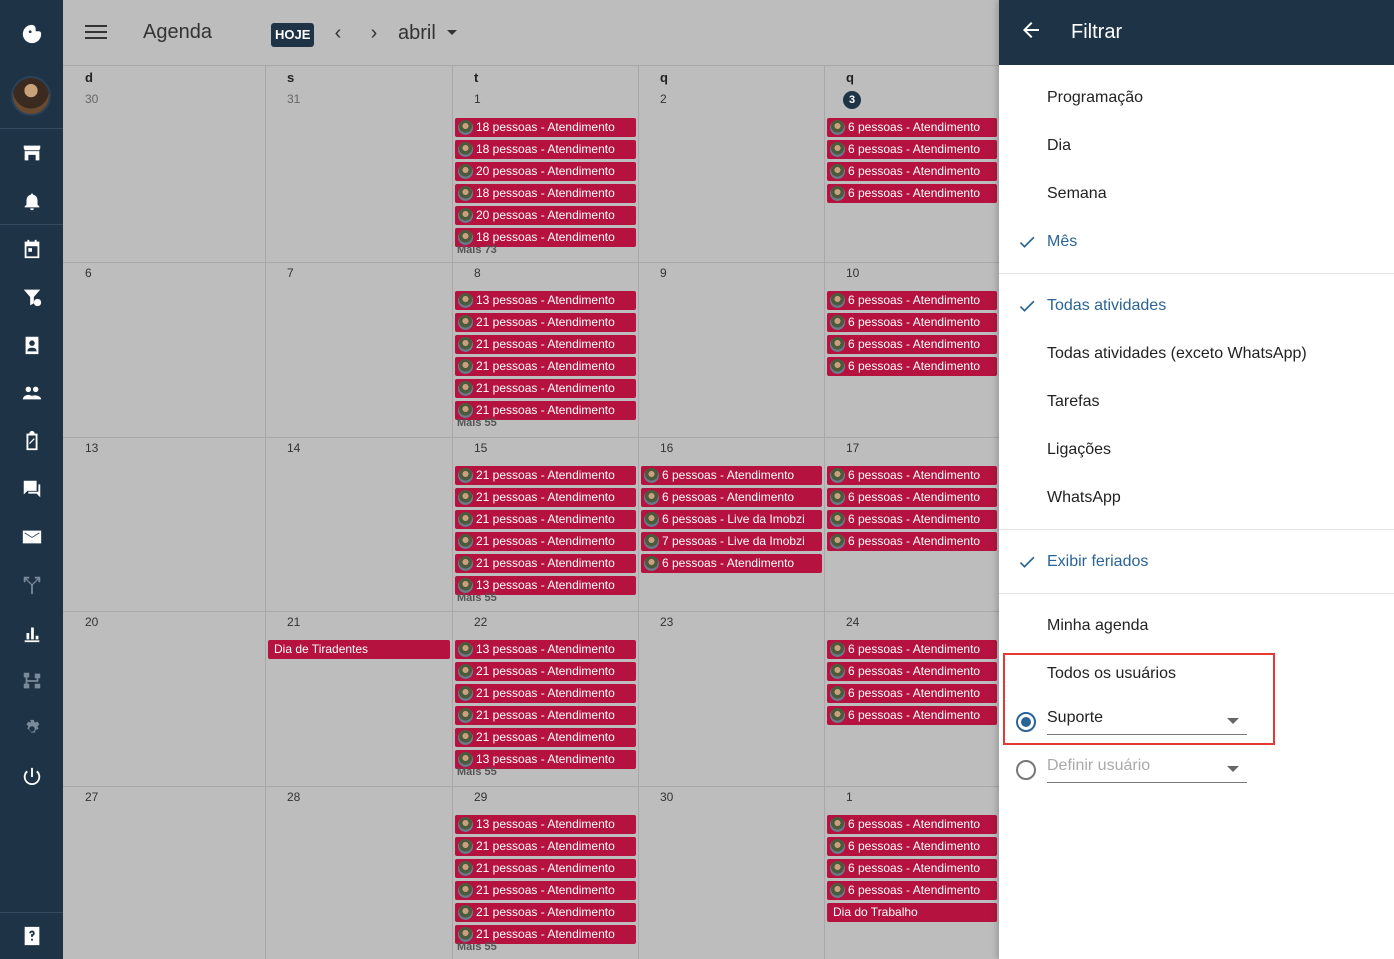  What do you see at coordinates (31, 201) in the screenshot?
I see `bell-icon` at bounding box center [31, 201].